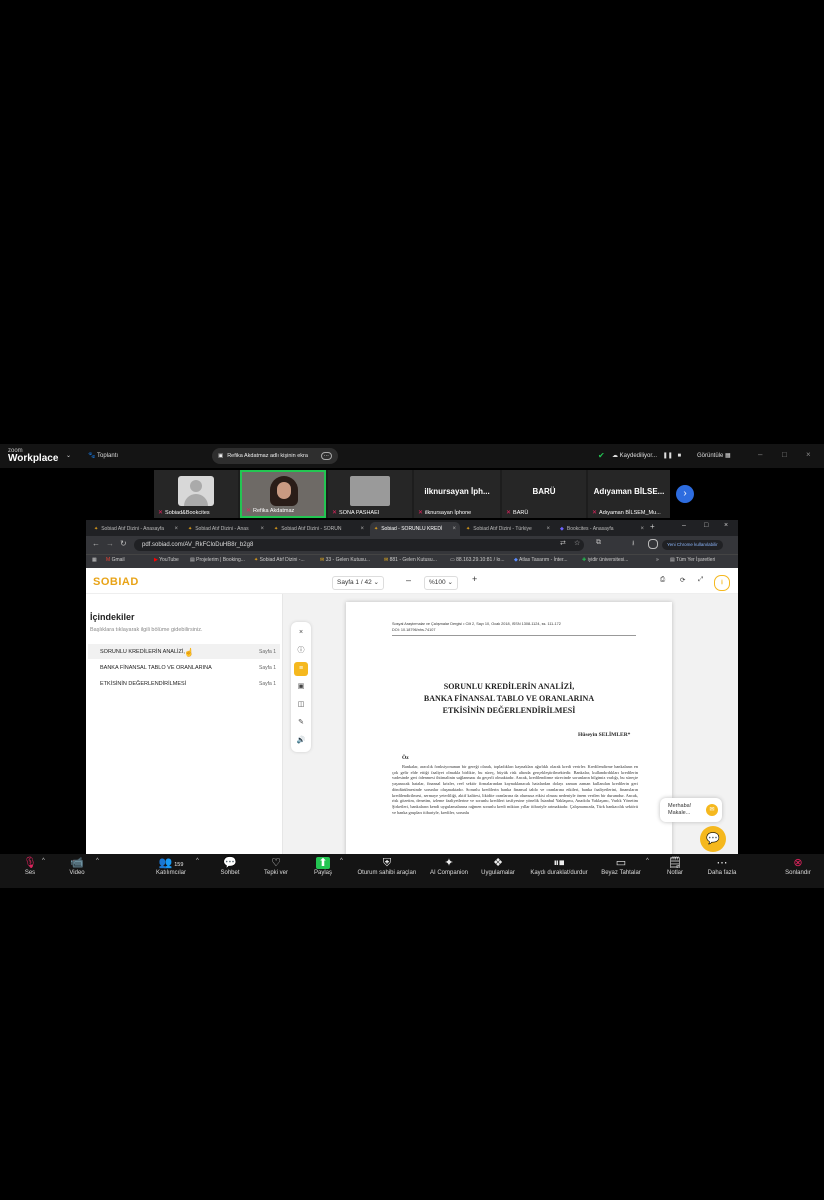 The image size is (824, 1200). I want to click on record-button: ⏸⏹ Kaydı duraklat/durdur, so click(559, 866).